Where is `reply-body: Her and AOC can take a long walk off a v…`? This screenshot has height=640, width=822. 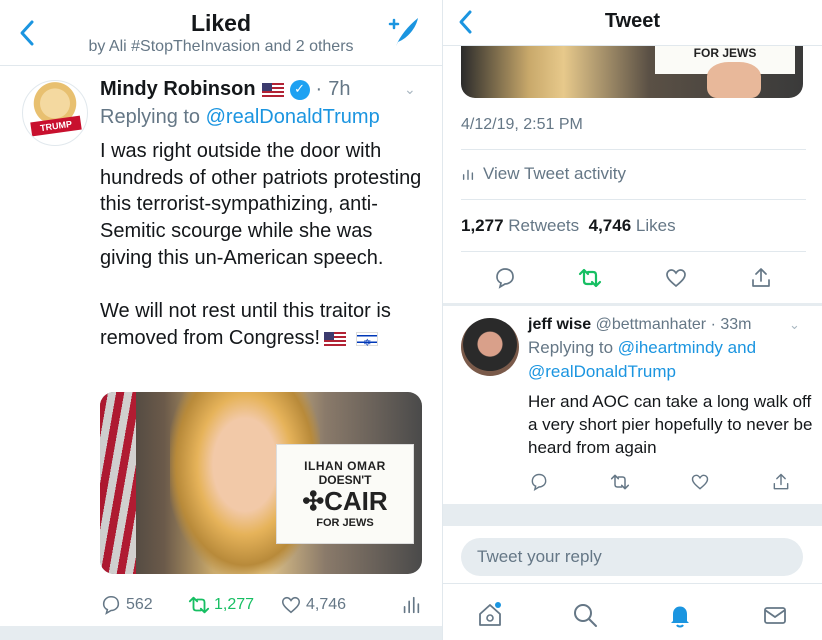
reply-body: Her and AOC can take a long walk off a v… is located at coordinates (670, 424).